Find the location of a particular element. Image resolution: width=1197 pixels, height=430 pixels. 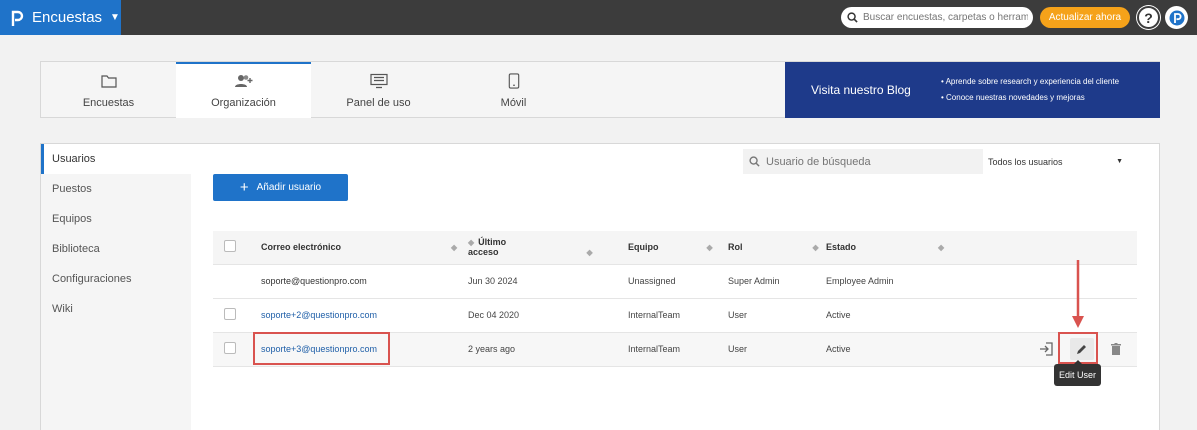

tab-label: Panel de uso is located at coordinates (378, 103).